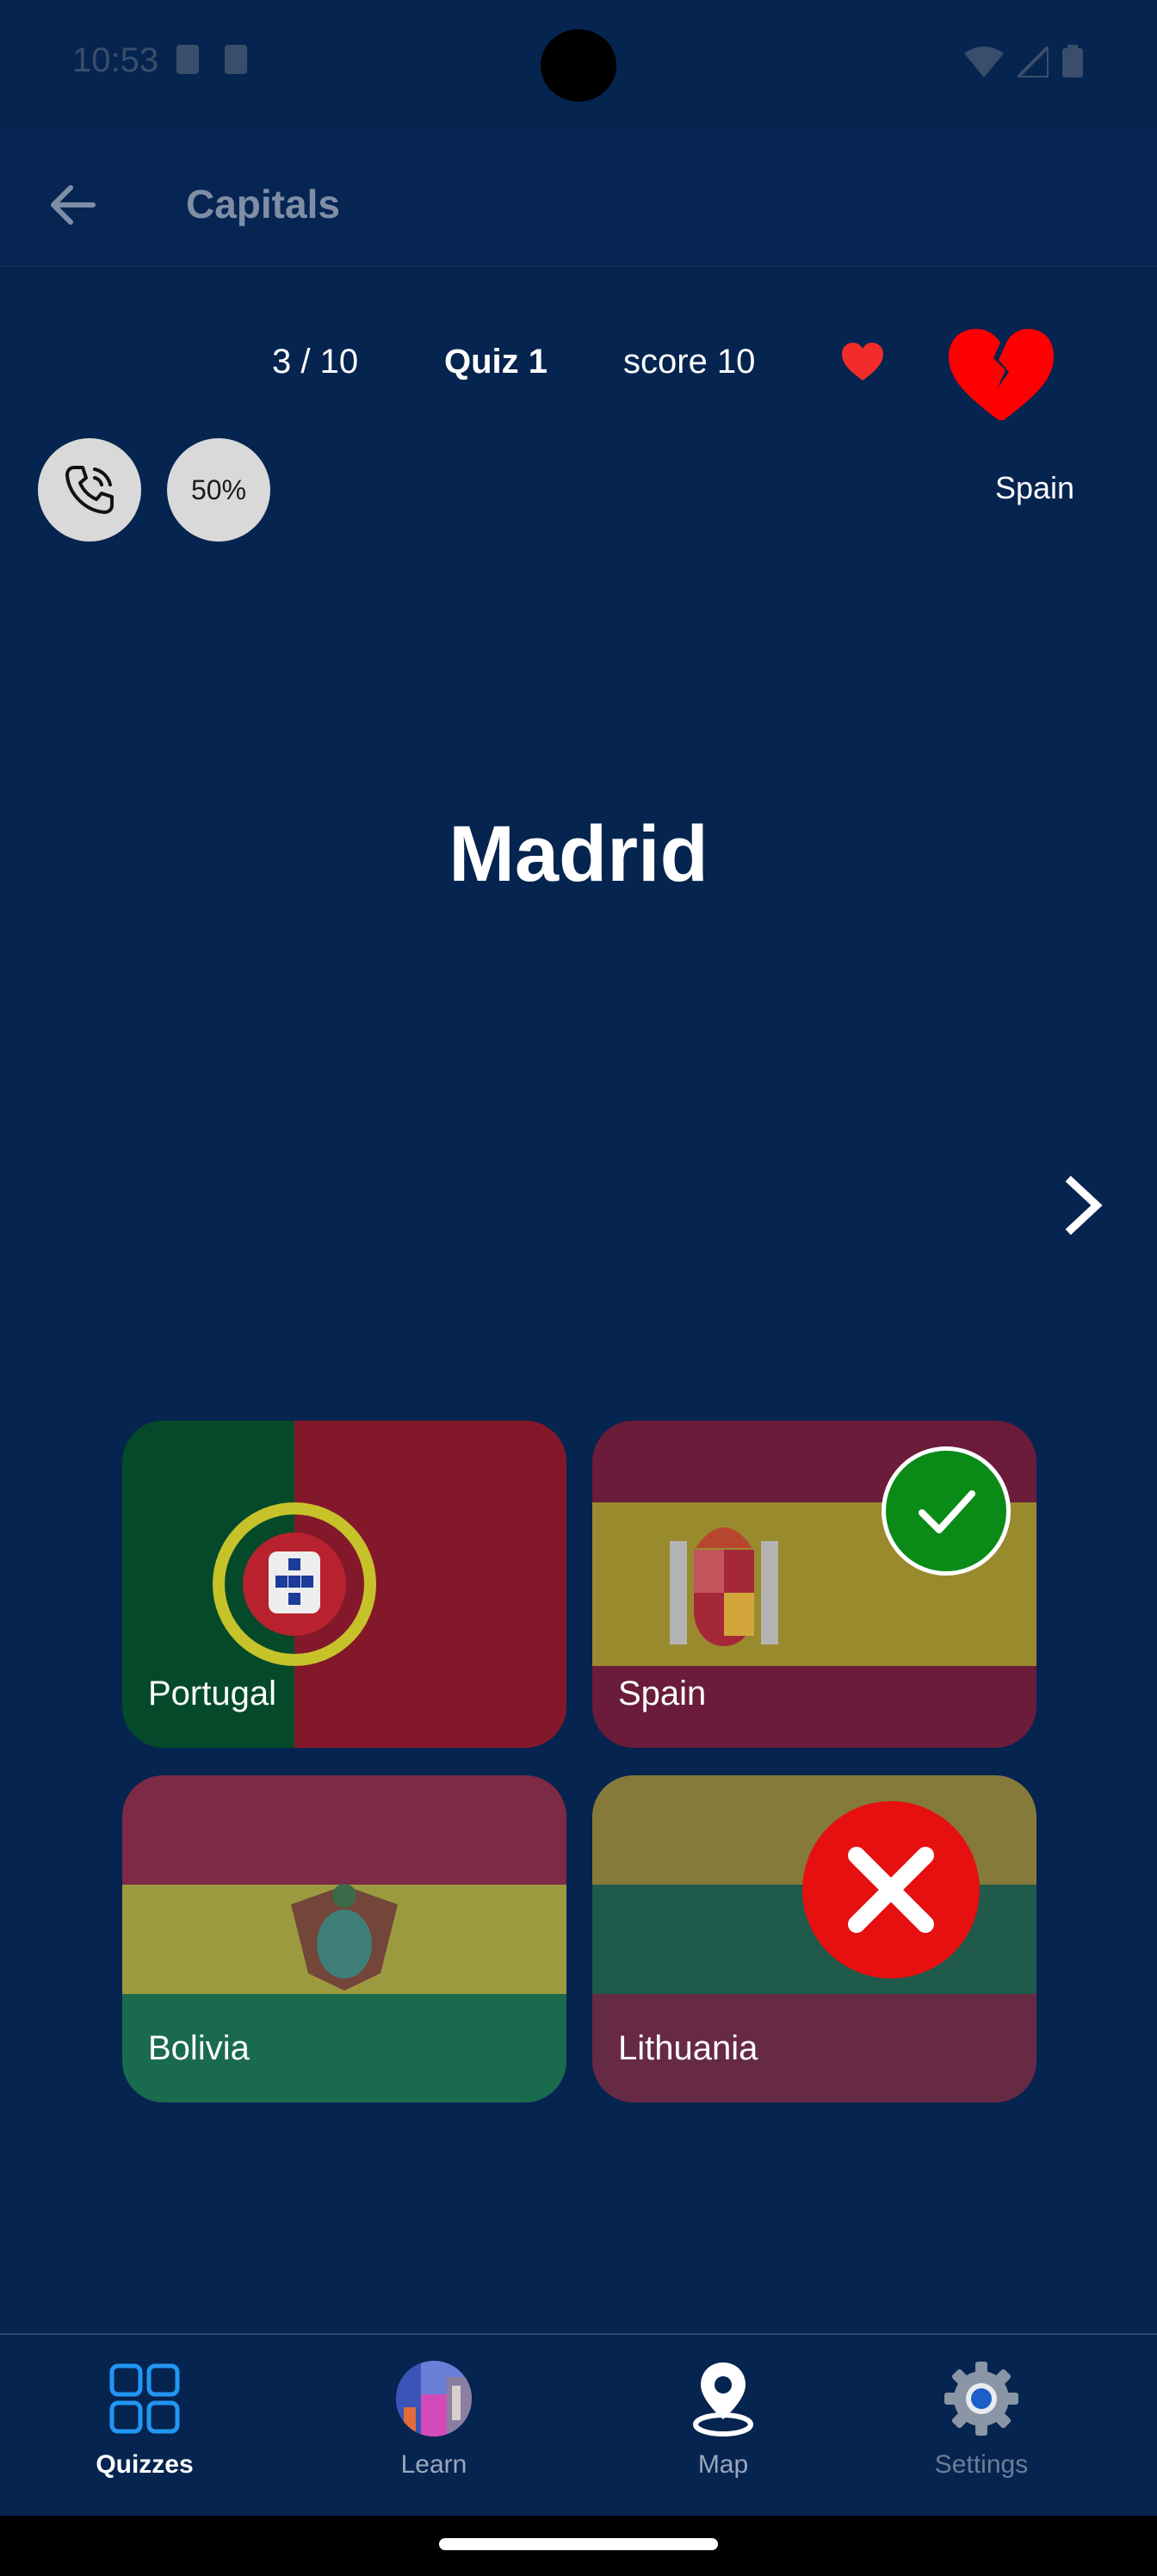  Describe the element at coordinates (236, 60) in the screenshot. I see `app-notification-icon` at that location.